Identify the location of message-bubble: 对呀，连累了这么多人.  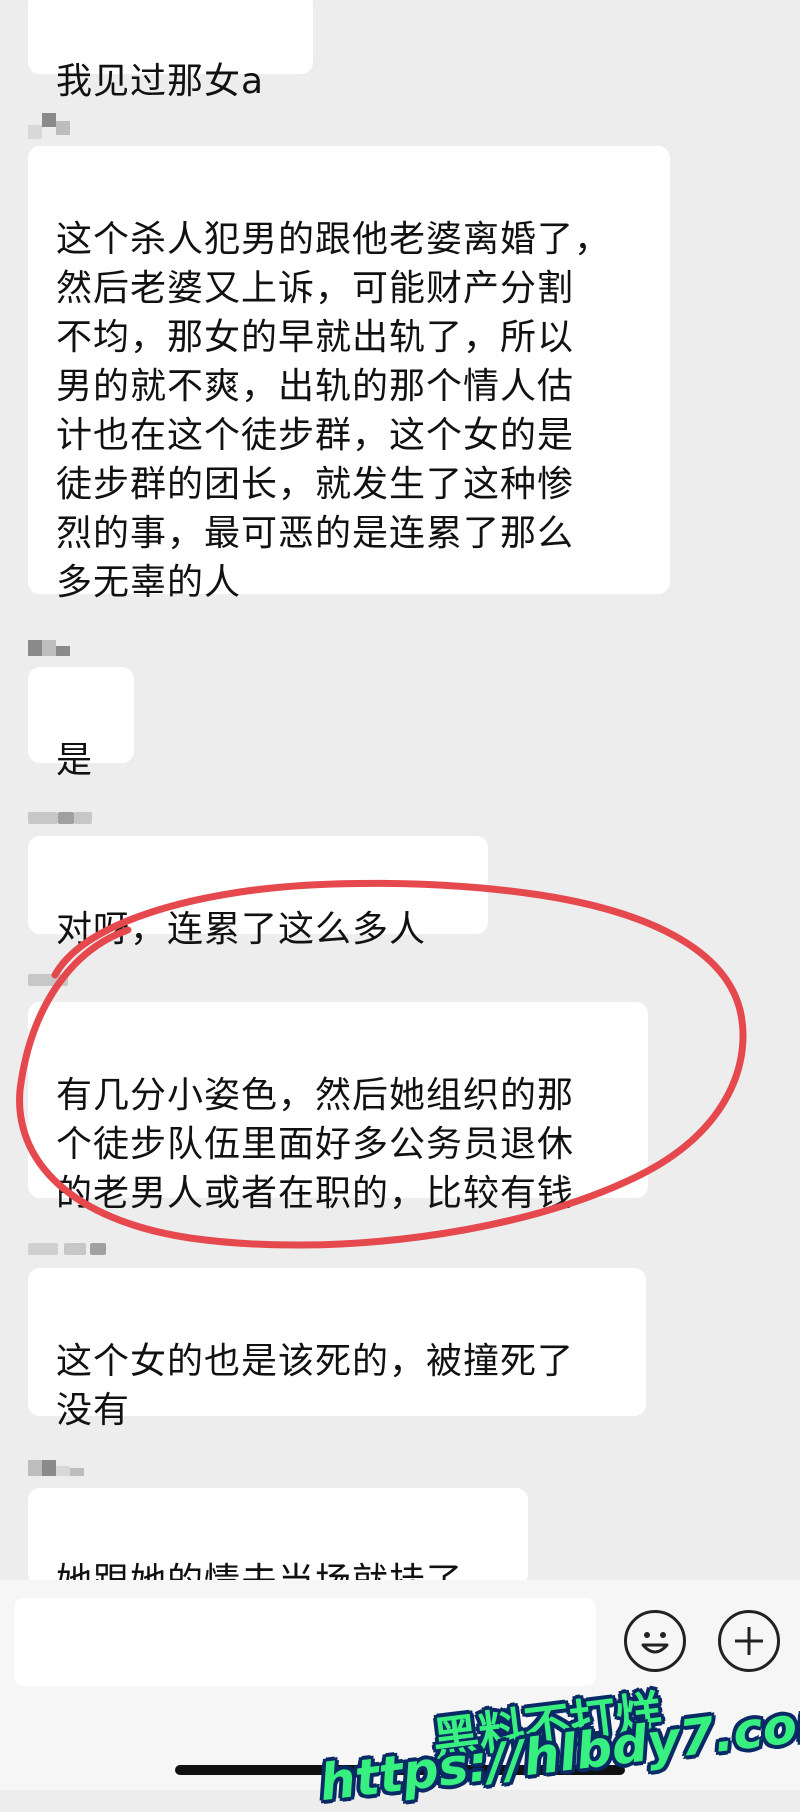
(258, 893).